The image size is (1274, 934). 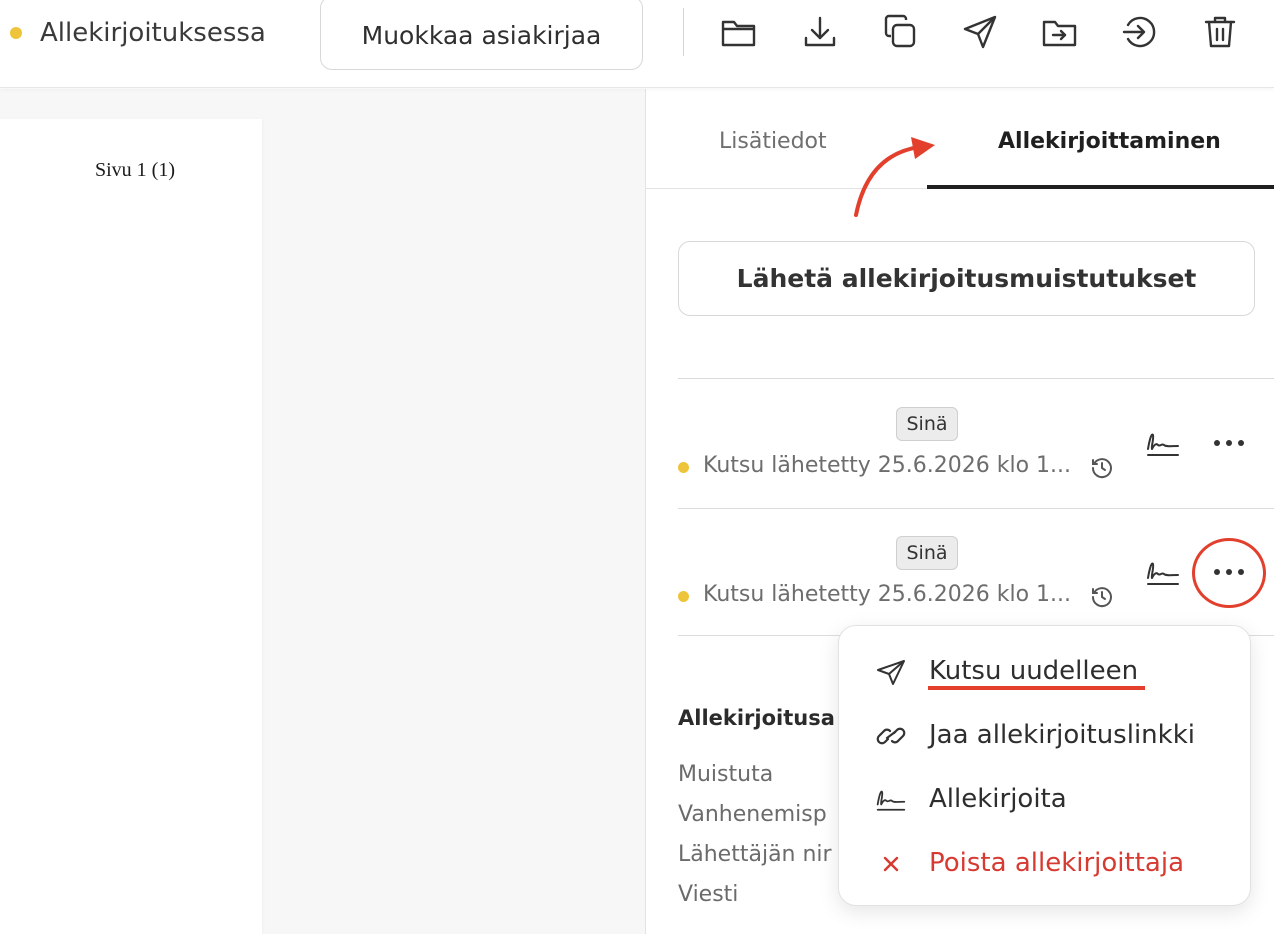 What do you see at coordinates (1140, 32) in the screenshot?
I see `export-icon` at bounding box center [1140, 32].